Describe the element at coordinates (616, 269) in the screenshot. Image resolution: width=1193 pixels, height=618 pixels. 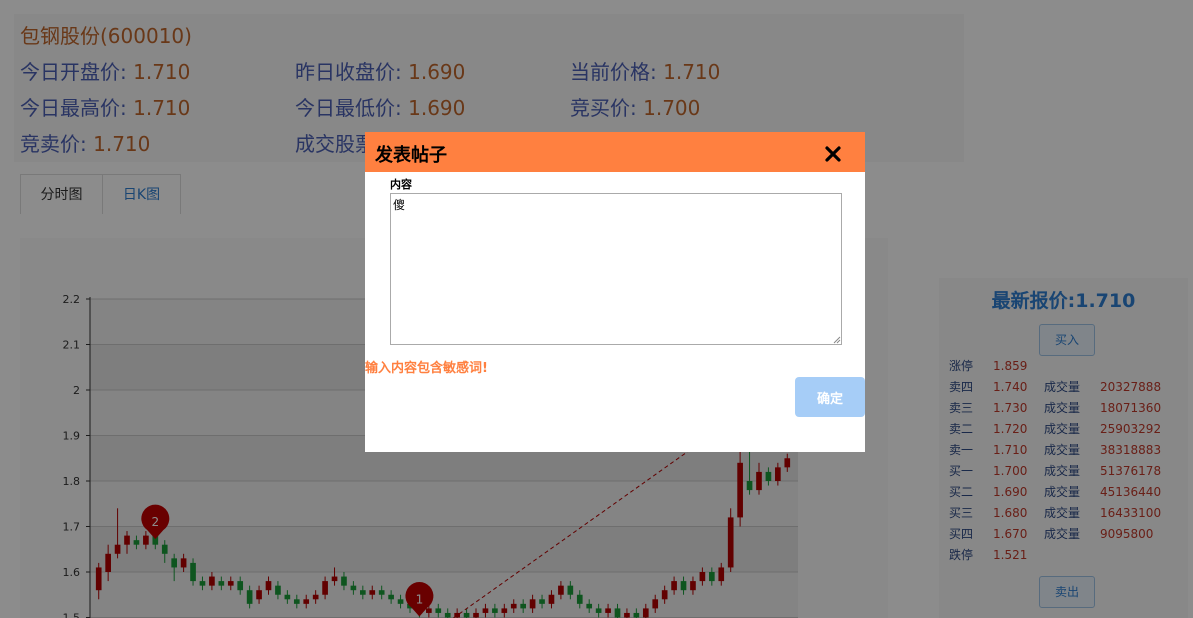
I see `content-textarea: 傻` at that location.